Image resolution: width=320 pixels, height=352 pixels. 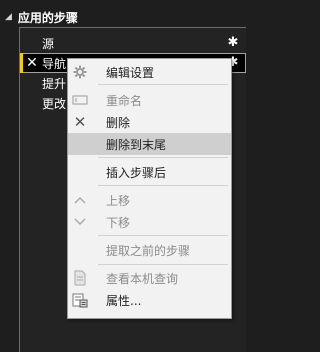 What do you see at coordinates (80, 278) in the screenshot?
I see `query-doc-icon` at bounding box center [80, 278].